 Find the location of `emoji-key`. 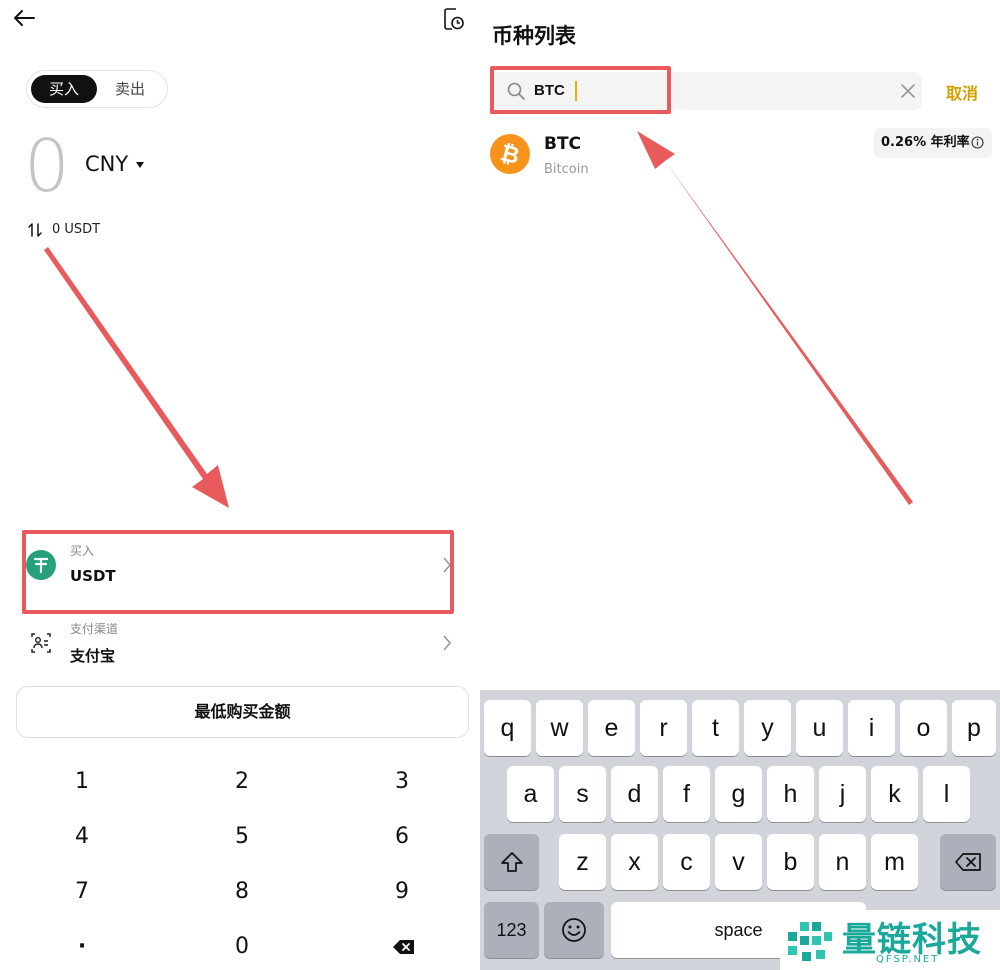

emoji-key is located at coordinates (574, 930).